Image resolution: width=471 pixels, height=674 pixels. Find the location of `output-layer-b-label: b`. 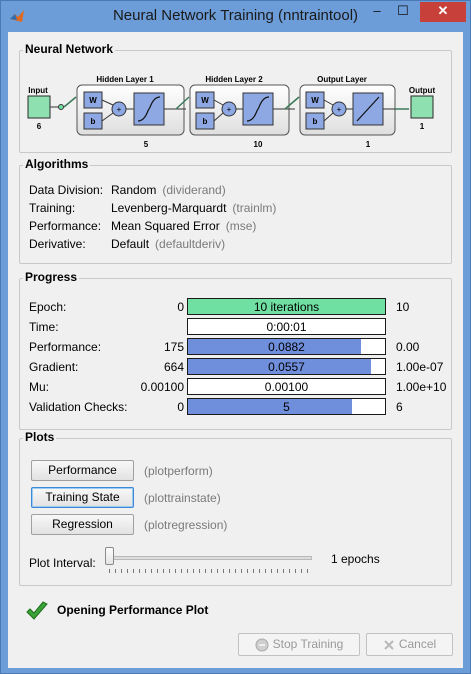

output-layer-b-label: b is located at coordinates (315, 121).